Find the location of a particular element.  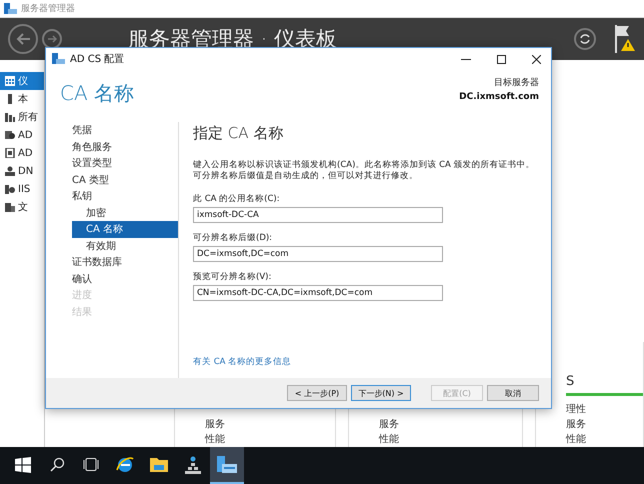

wizard-step: 加密 is located at coordinates (125, 212).